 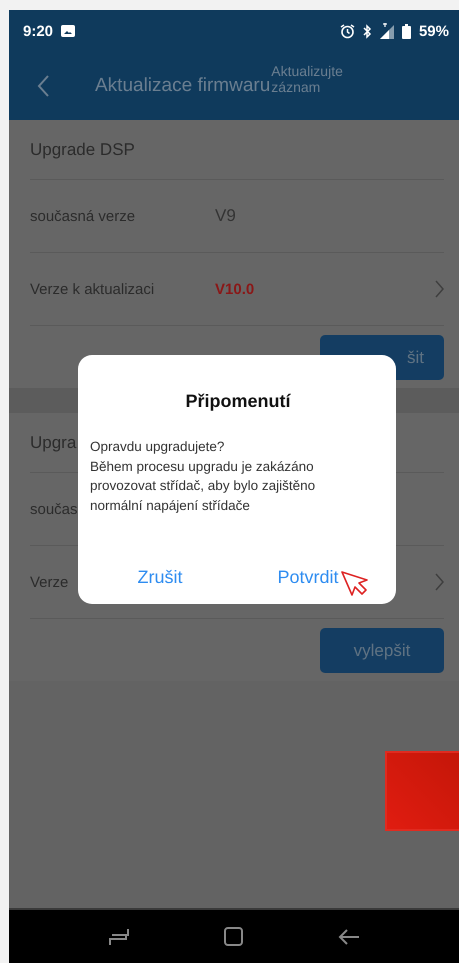 What do you see at coordinates (406, 31) in the screenshot?
I see `battery-icon` at bounding box center [406, 31].